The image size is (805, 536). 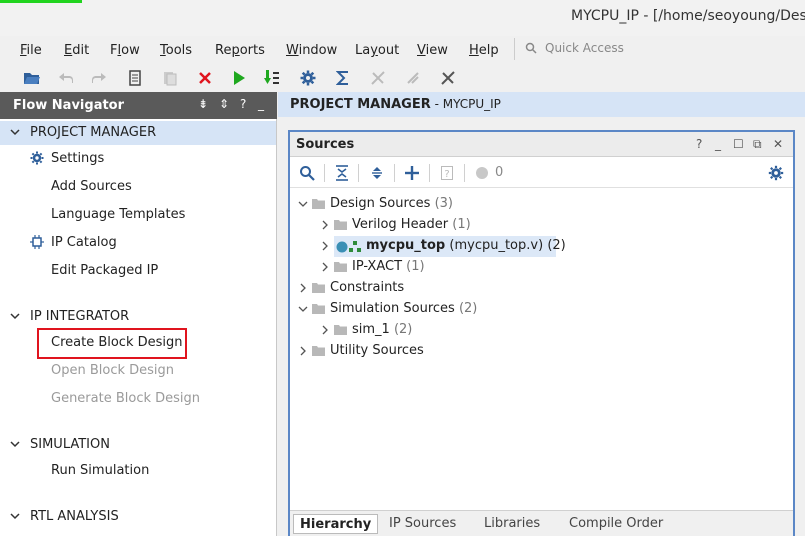 What do you see at coordinates (125, 398) in the screenshot?
I see `nav-generate-block-design: Generate Block Design` at bounding box center [125, 398].